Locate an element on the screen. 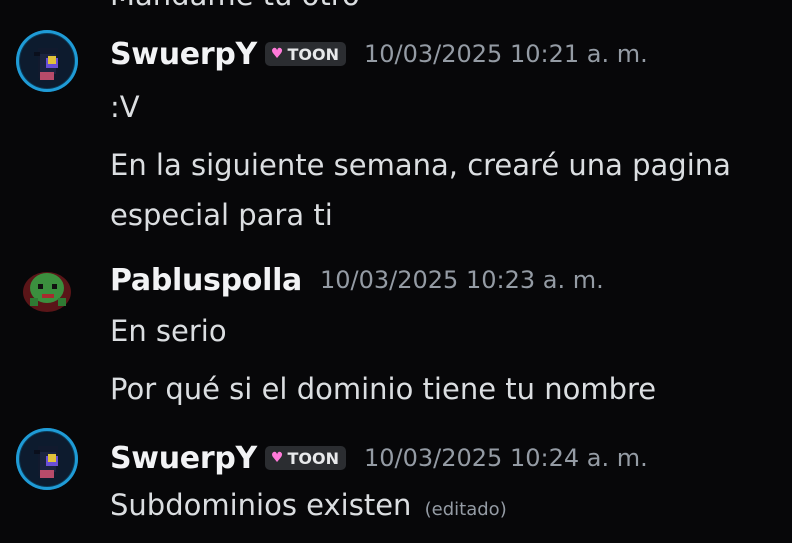 The height and width of the screenshot is (543, 792). previous-message-text: Mándame tú otro is located at coordinates (235, 6).